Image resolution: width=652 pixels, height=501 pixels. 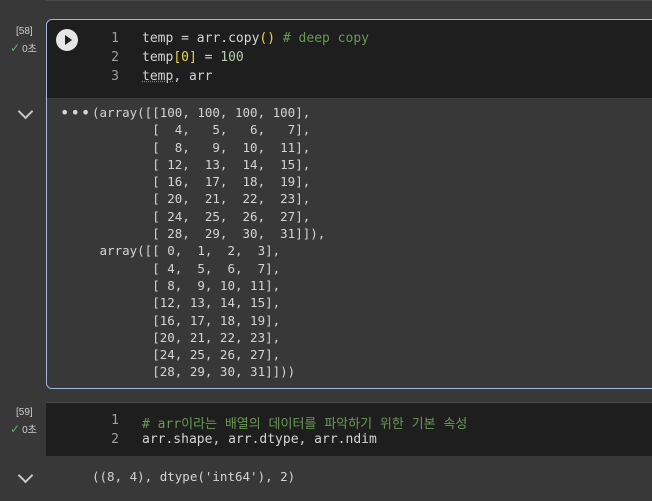 I want to click on code-comment: # arr이라는 배열의 데이터를 파악하기 위한 기본 속성, so click(x=304, y=422).